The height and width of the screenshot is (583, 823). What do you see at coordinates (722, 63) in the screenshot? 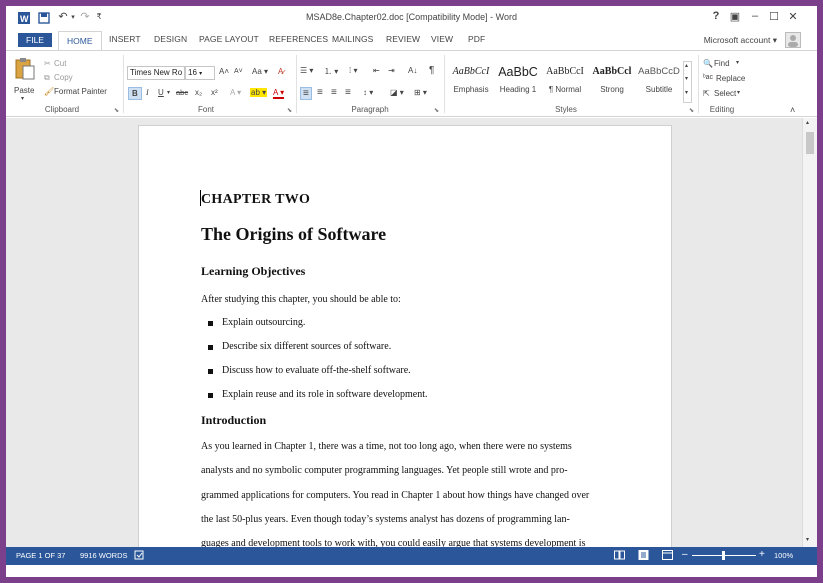
I see `find-button: Find` at bounding box center [722, 63].